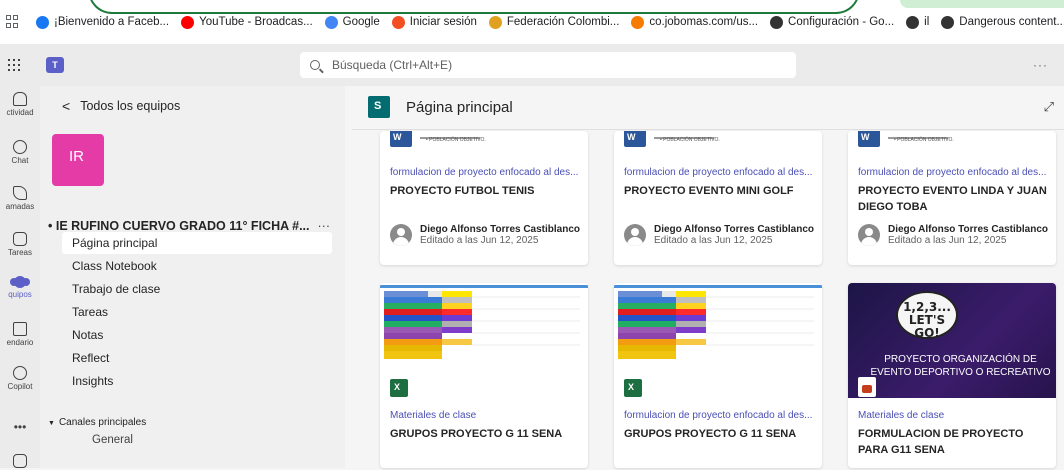  What do you see at coordinates (459, 107) in the screenshot?
I see `page-title: Página principal` at bounding box center [459, 107].